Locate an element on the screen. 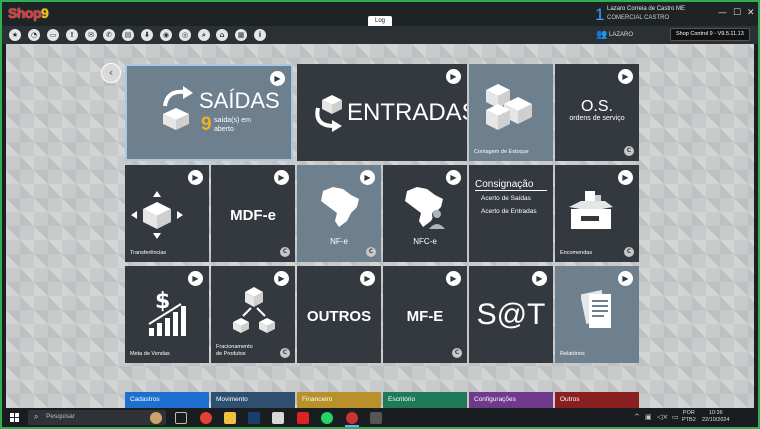 Image resolution: width=760 pixels, height=429 pixels. brazil-map-icon is located at coordinates (340, 207).